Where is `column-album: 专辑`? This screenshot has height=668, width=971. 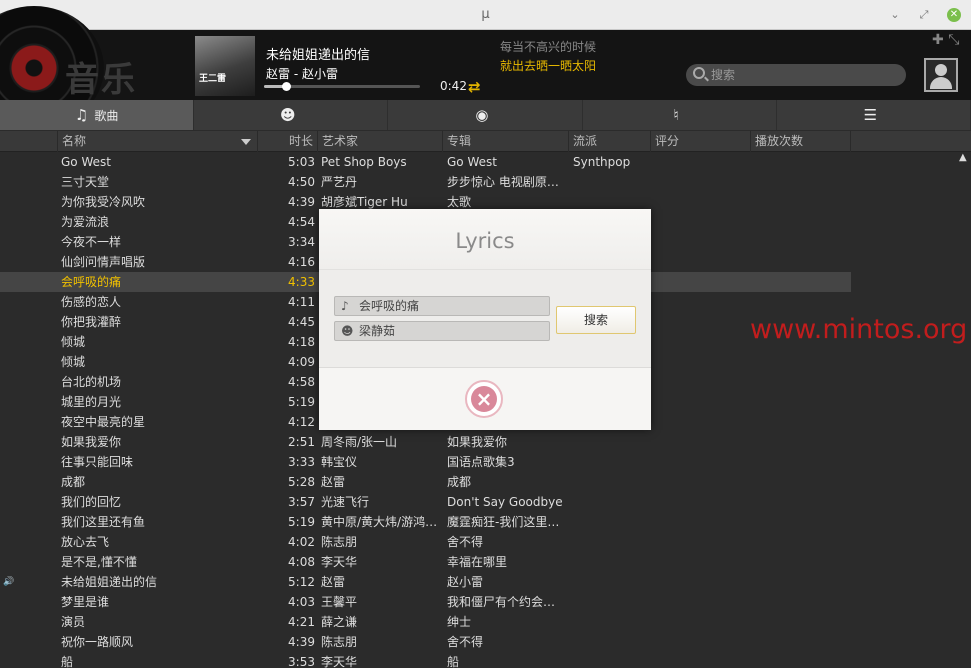 column-album: 专辑 is located at coordinates (506, 141).